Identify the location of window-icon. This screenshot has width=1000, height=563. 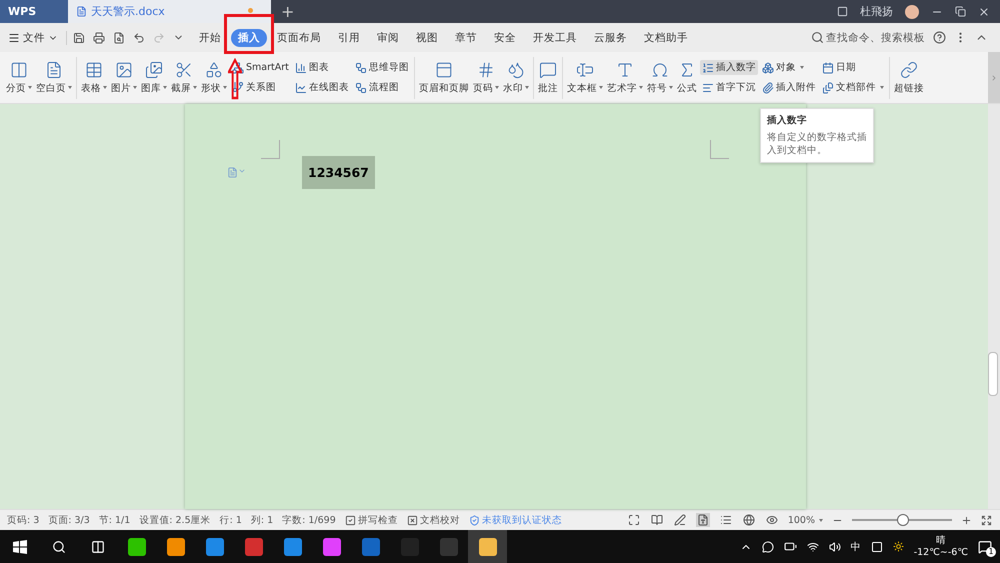
(842, 11).